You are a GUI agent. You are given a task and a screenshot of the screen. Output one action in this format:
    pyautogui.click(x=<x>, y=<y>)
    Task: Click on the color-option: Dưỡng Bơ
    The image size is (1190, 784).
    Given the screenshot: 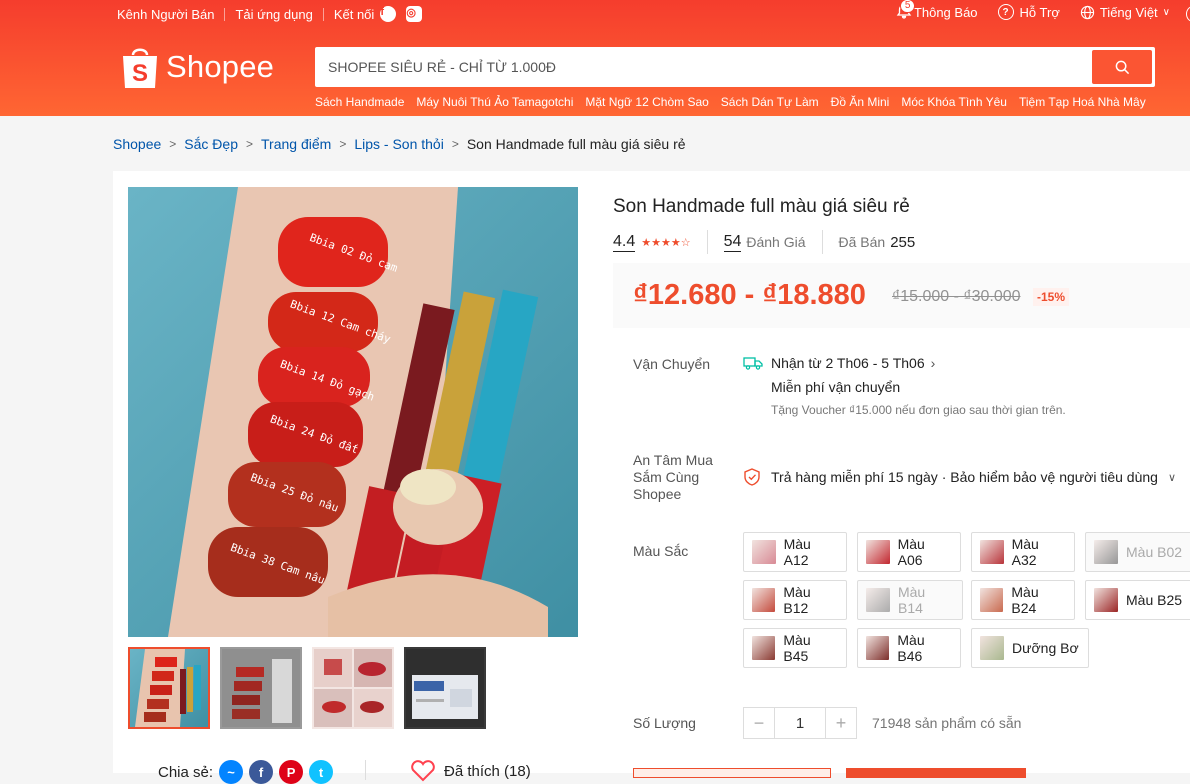 What is the action you would take?
    pyautogui.click(x=1030, y=648)
    